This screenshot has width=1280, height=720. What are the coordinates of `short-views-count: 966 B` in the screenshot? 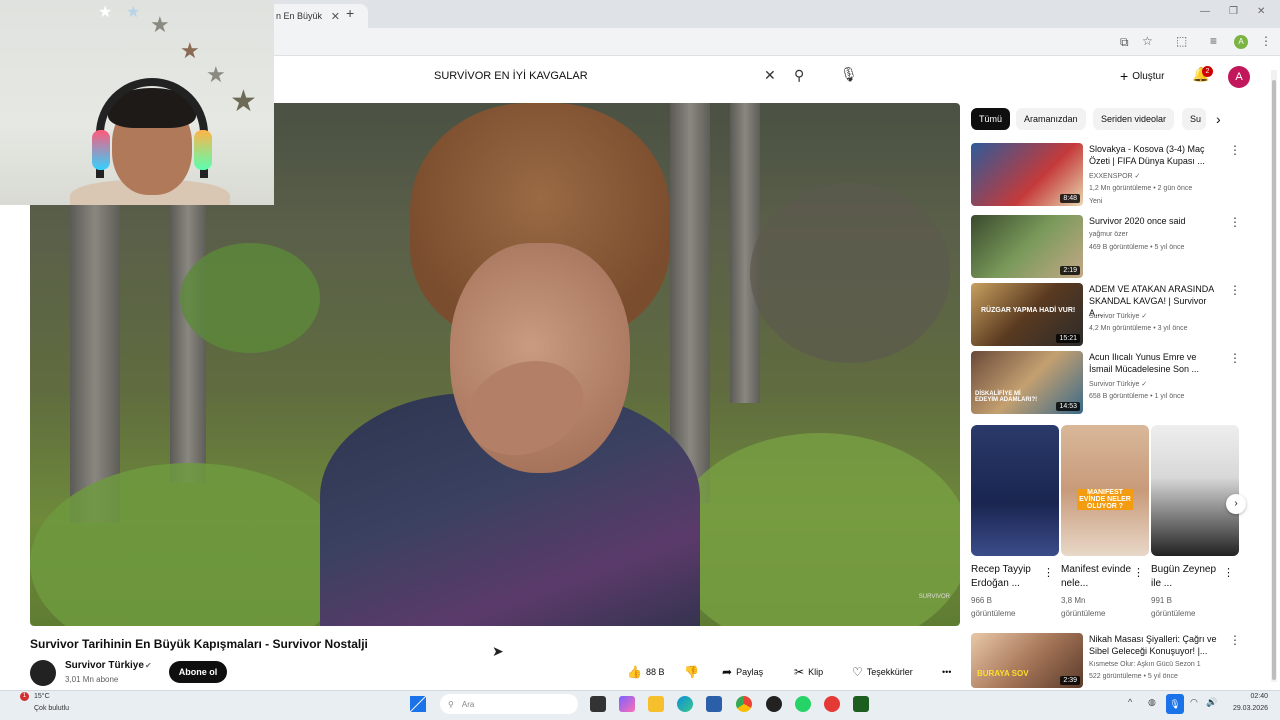 It's located at (981, 600).